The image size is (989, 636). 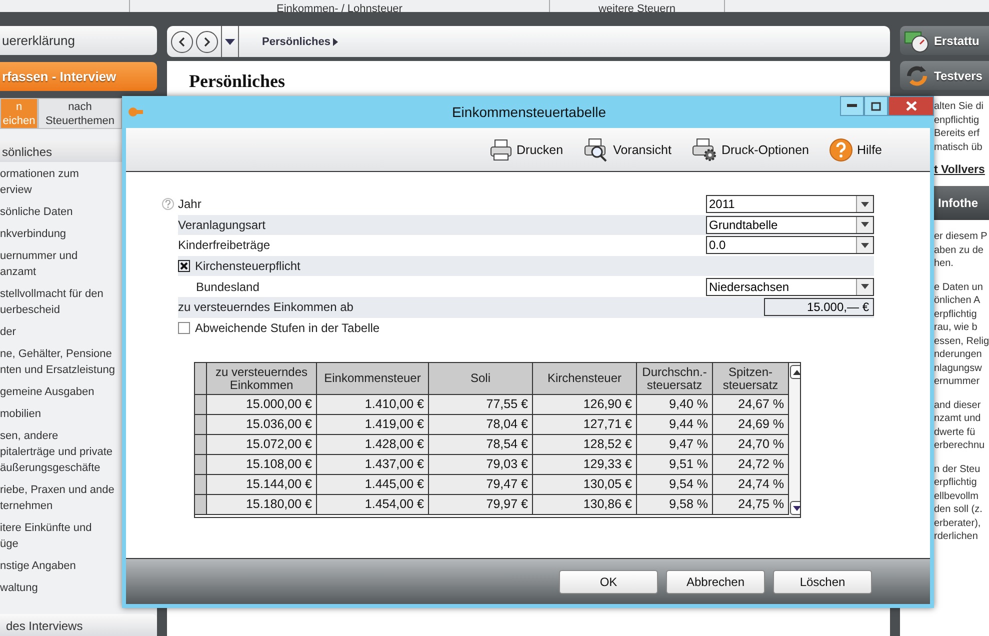 I want to click on side-action-button: Erstattu, so click(x=944, y=40).